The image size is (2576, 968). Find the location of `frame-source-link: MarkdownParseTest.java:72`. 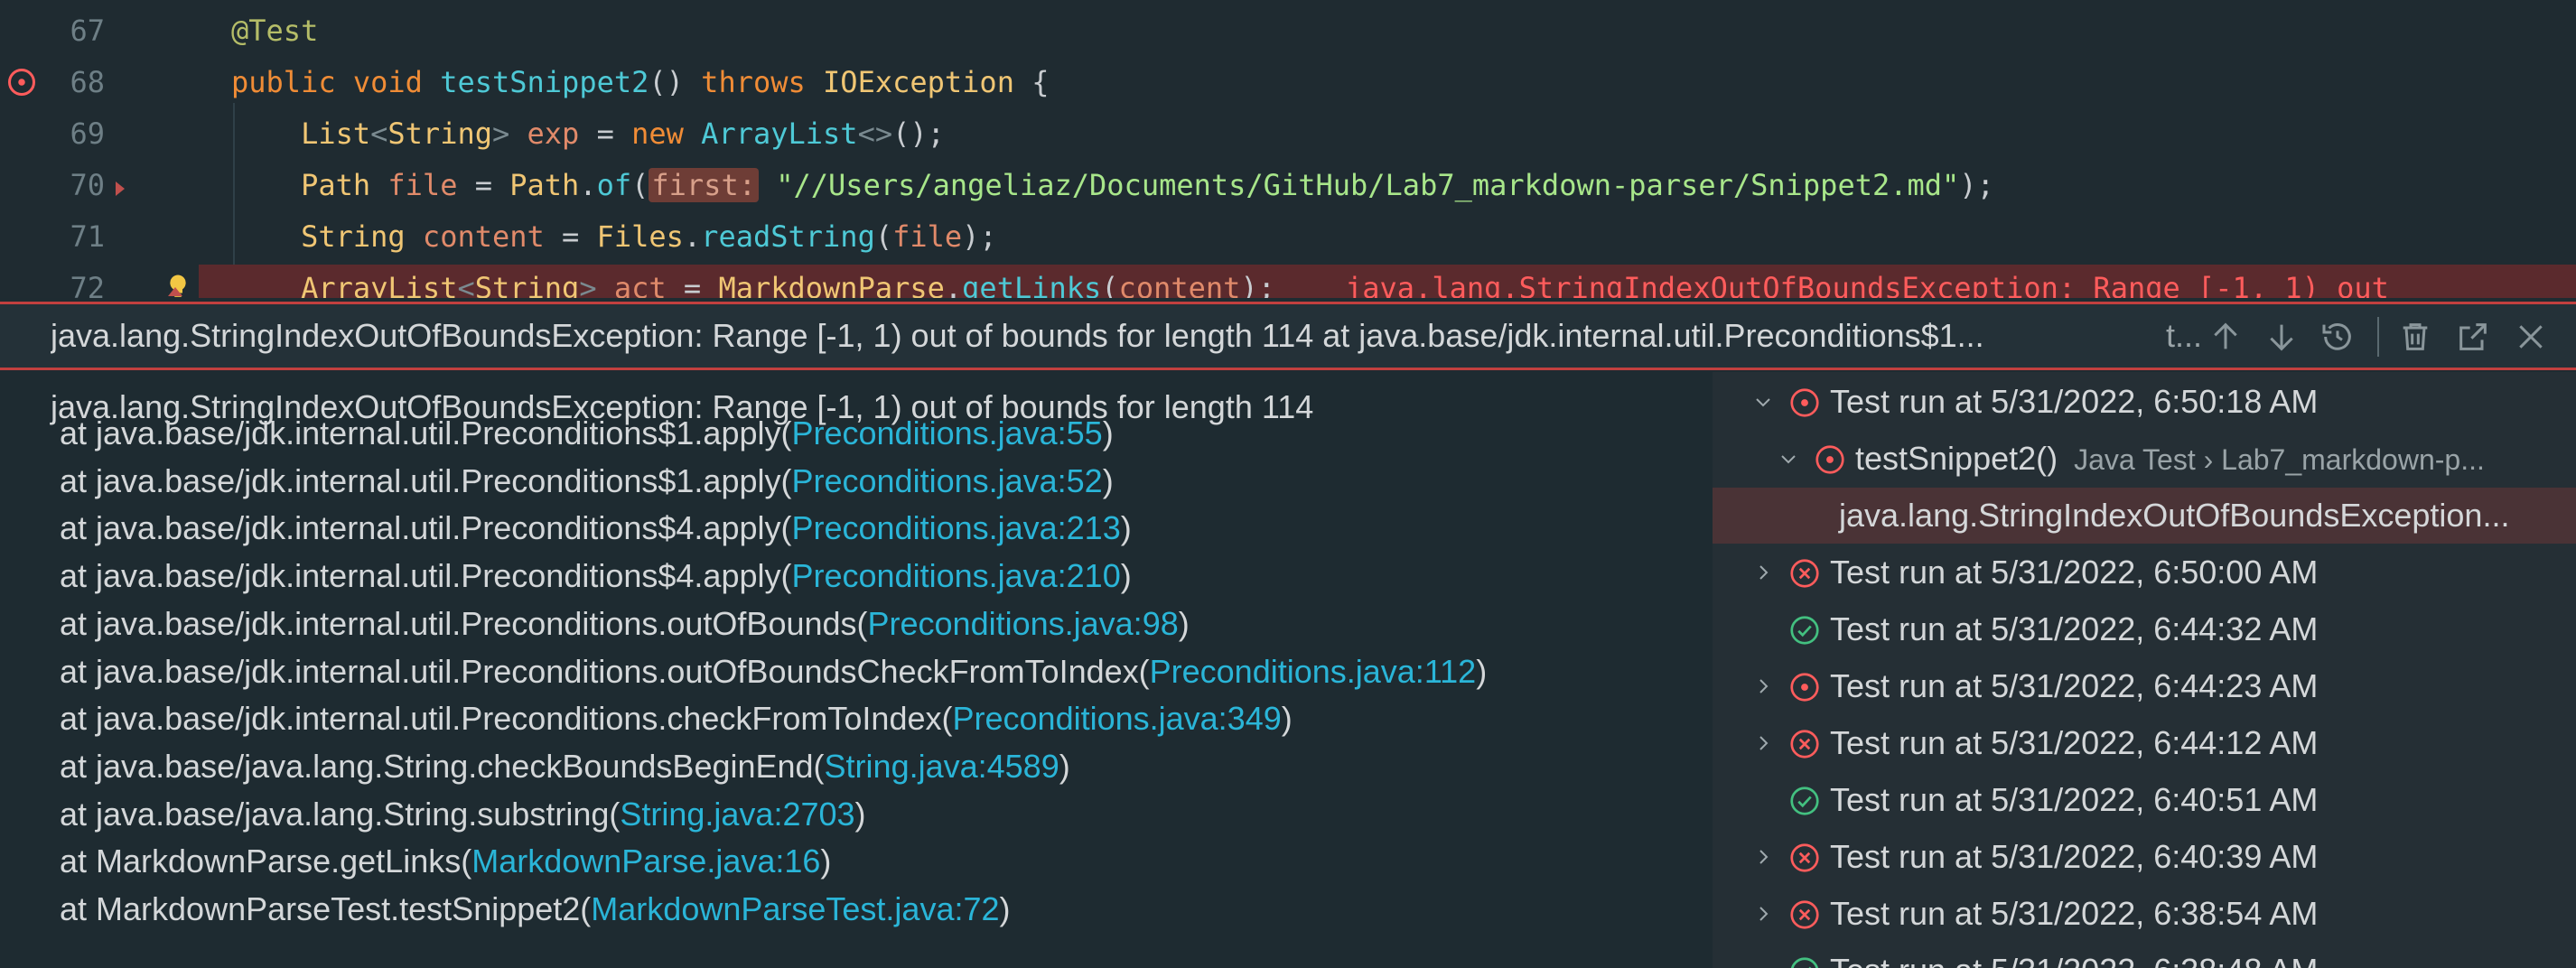

frame-source-link: MarkdownParseTest.java:72 is located at coordinates (795, 909).